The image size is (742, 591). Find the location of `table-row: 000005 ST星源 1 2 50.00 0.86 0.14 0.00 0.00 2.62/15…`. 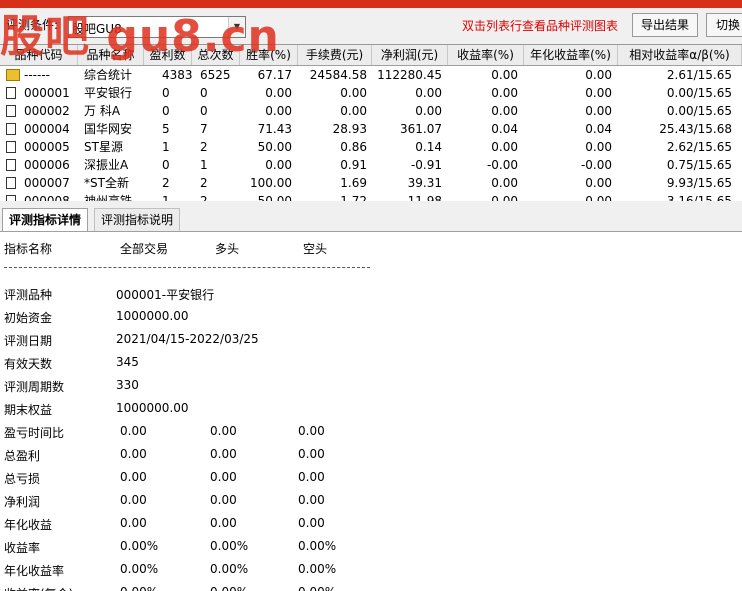

table-row: 000005 ST星源 1 2 50.00 0.86 0.14 0.00 0.00 2.62/15… is located at coordinates (371, 147).